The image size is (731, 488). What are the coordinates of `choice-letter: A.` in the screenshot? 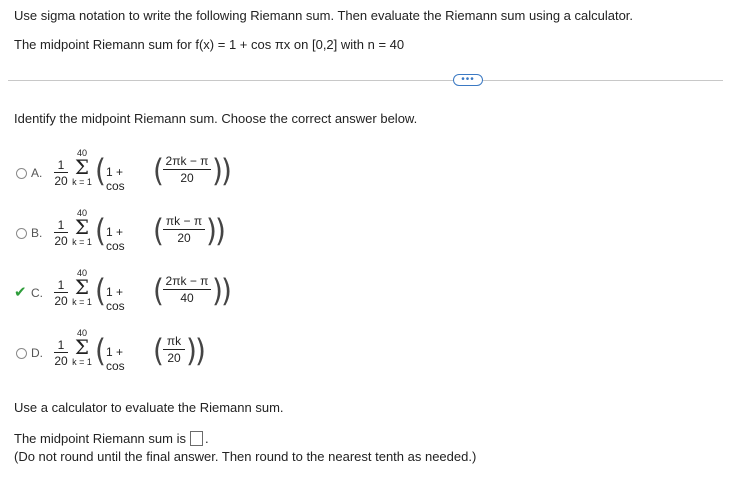 It's located at (37, 173).